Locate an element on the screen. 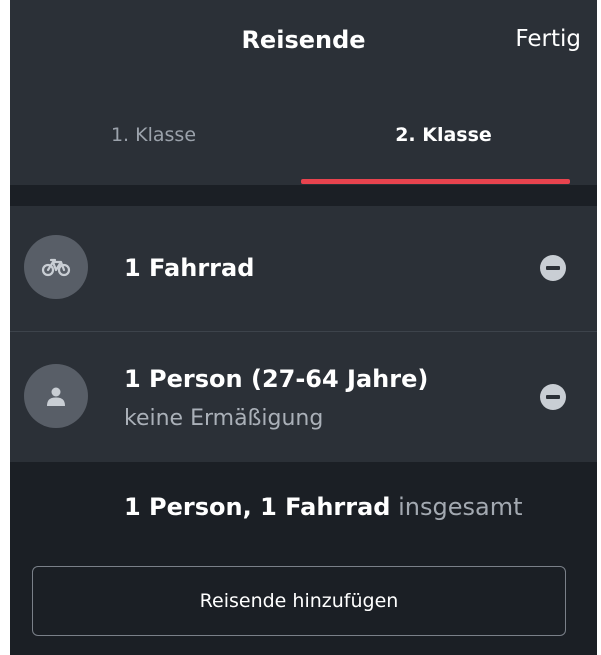  bicycle-icon is located at coordinates (56, 267).